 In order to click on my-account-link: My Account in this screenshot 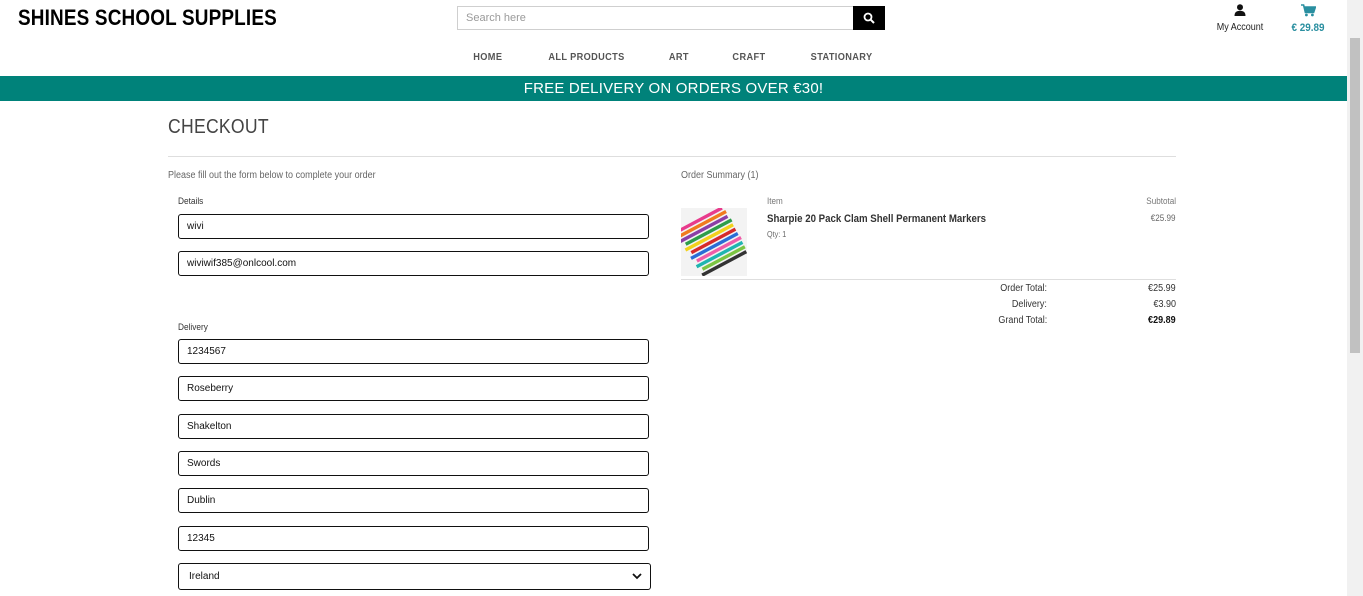, I will do `click(1240, 18)`.